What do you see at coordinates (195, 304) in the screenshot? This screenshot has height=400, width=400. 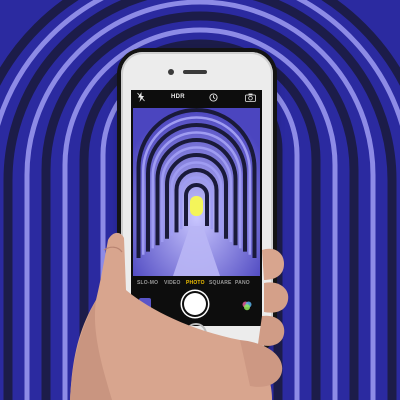 I see `shutter-button` at bounding box center [195, 304].